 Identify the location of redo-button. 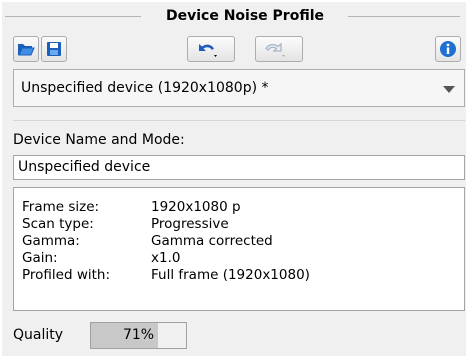
(279, 49).